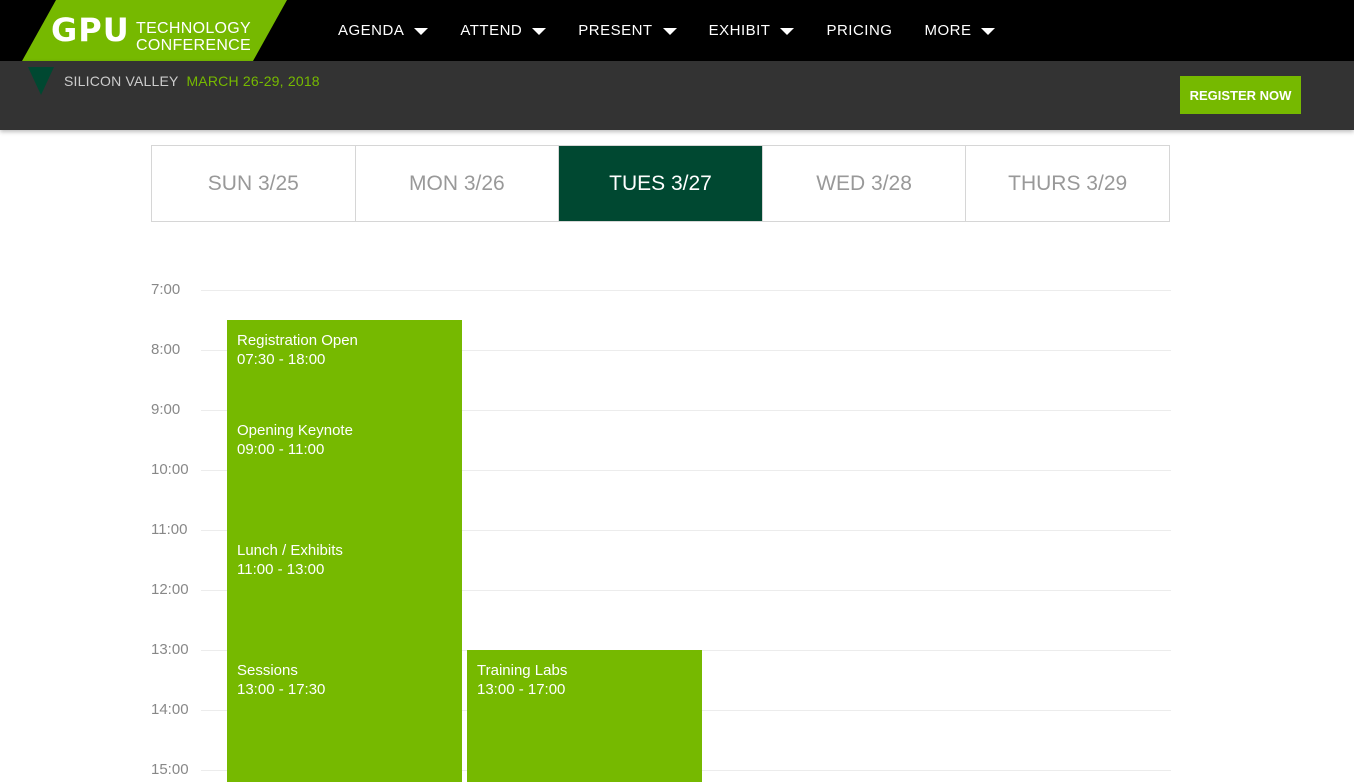  Describe the element at coordinates (522, 670) in the screenshot. I see `event-title: Training Labs` at that location.